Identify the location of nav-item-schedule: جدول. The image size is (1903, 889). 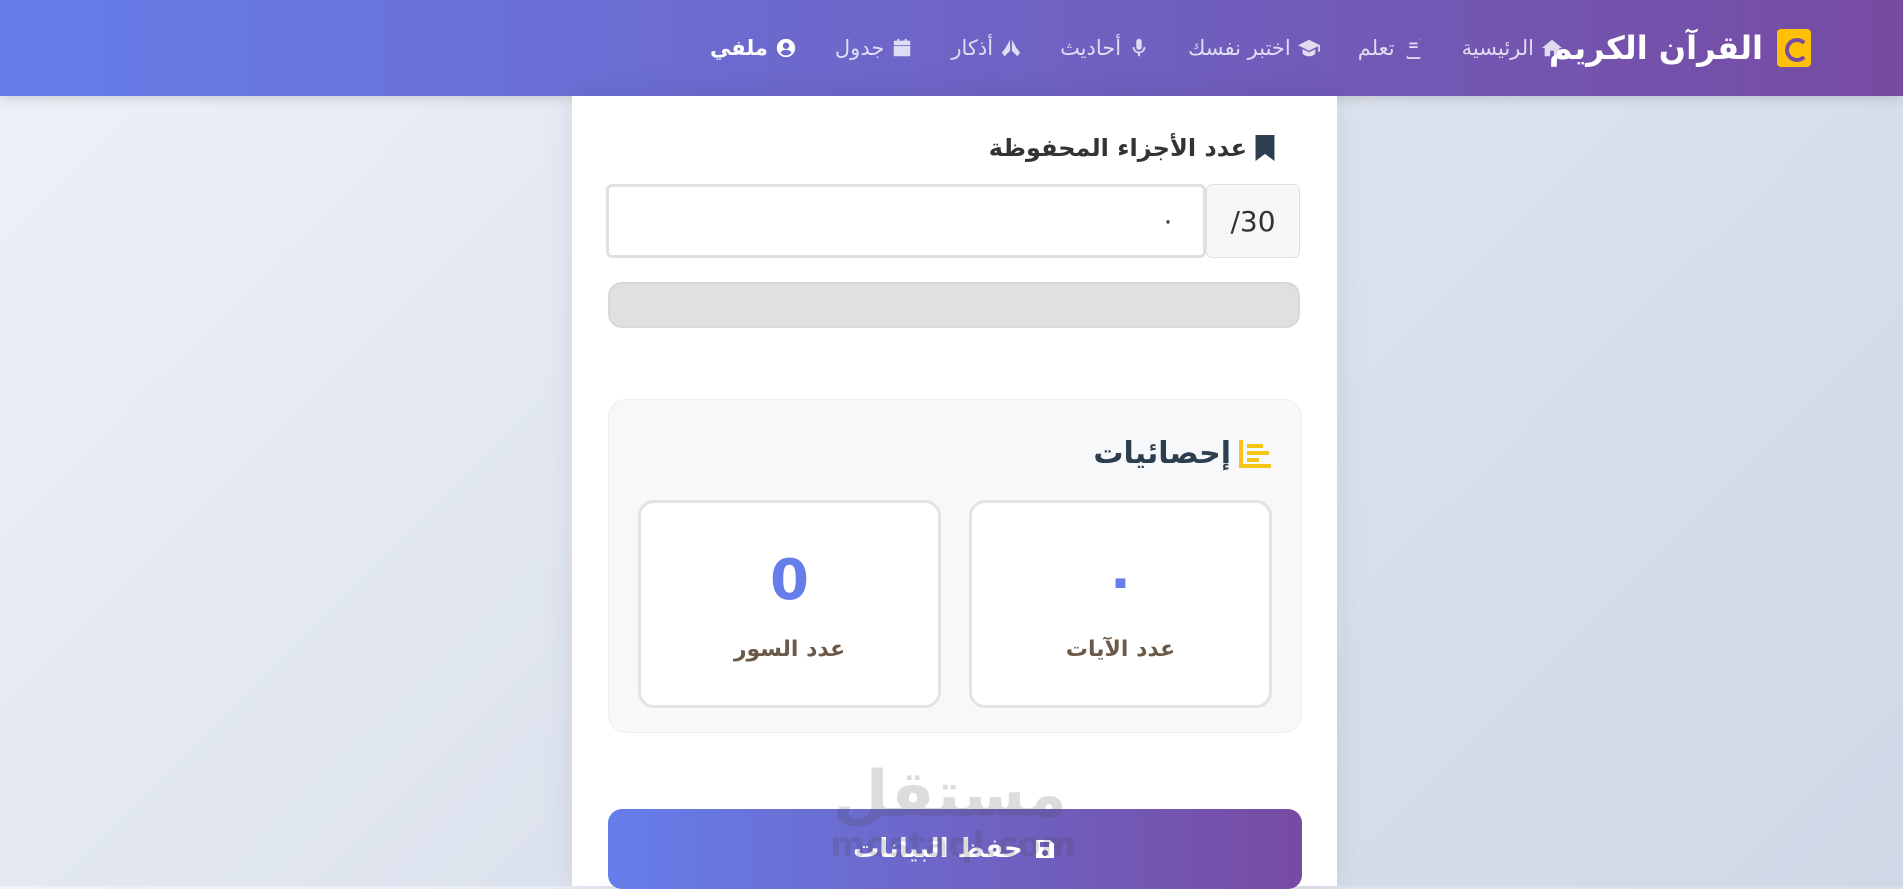
(874, 48).